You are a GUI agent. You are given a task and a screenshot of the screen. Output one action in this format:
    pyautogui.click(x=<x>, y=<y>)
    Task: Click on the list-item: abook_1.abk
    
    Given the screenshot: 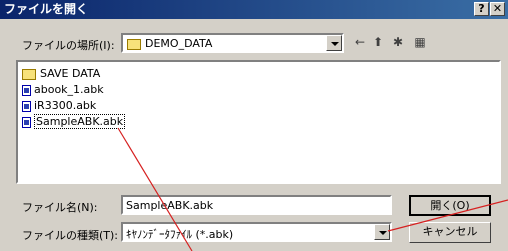 What is the action you would take?
    pyautogui.click(x=63, y=89)
    